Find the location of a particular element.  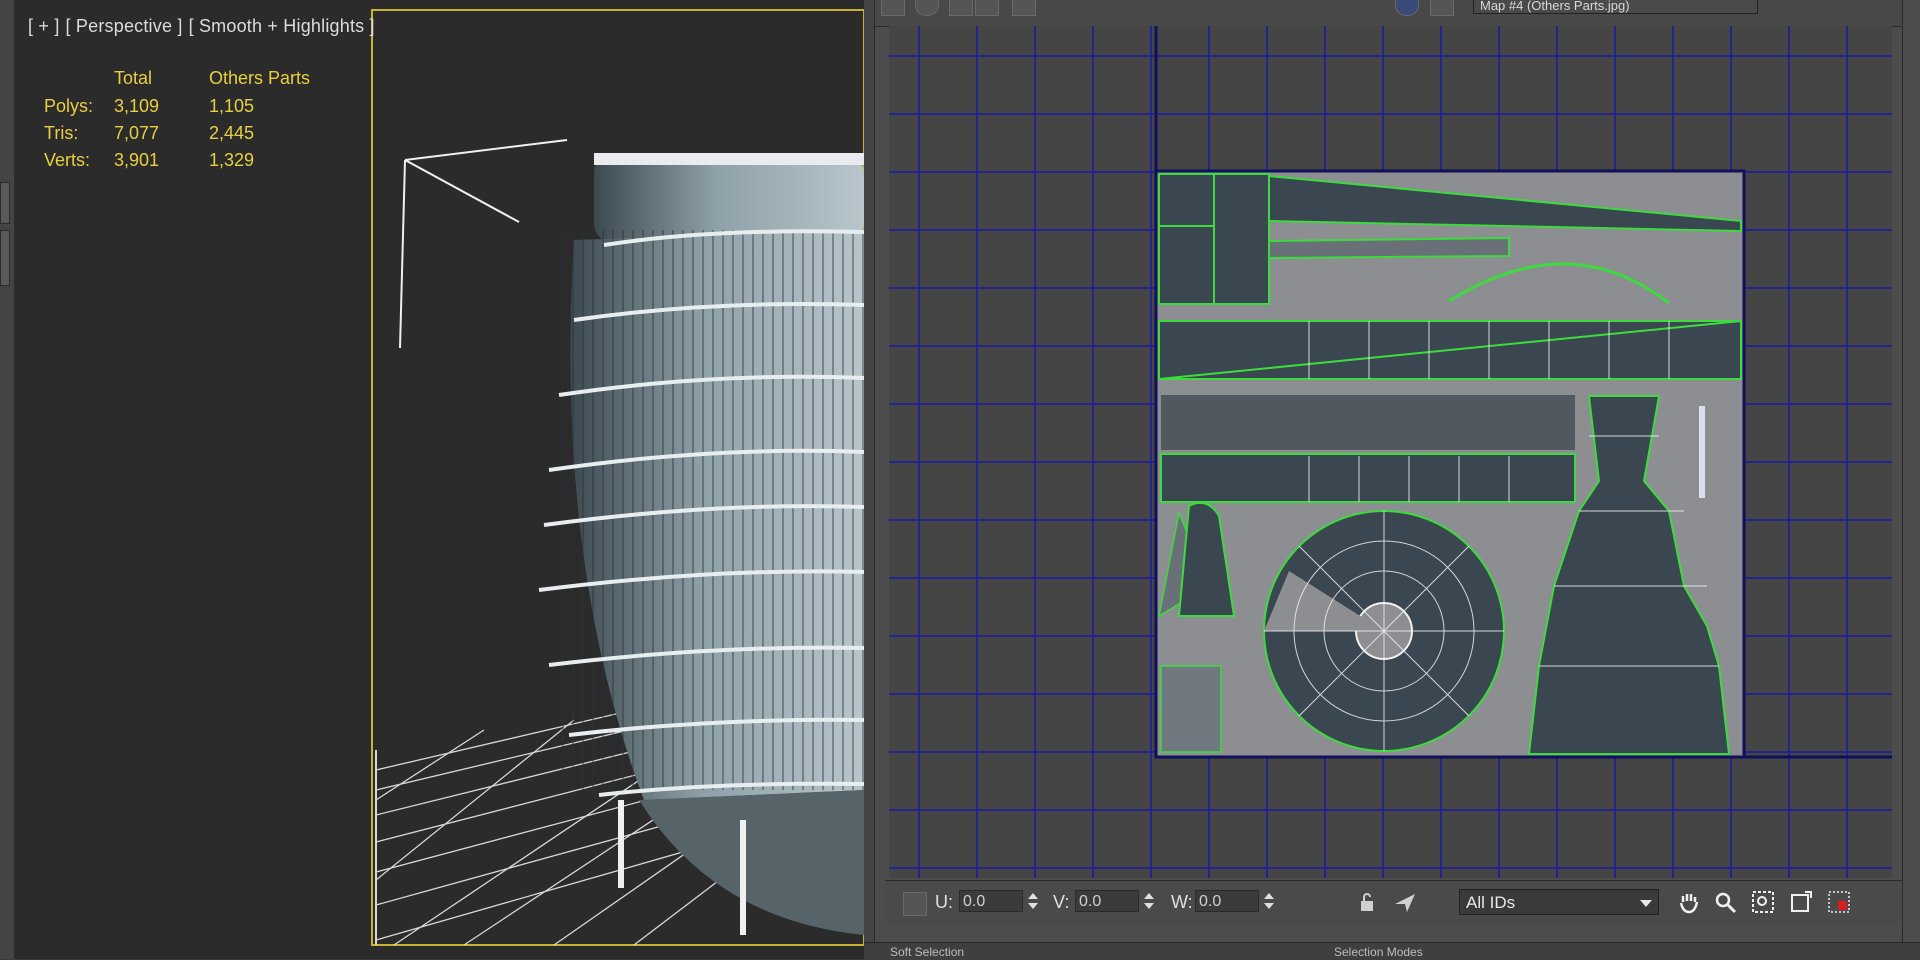

rotate-icon is located at coordinates (927, 8).